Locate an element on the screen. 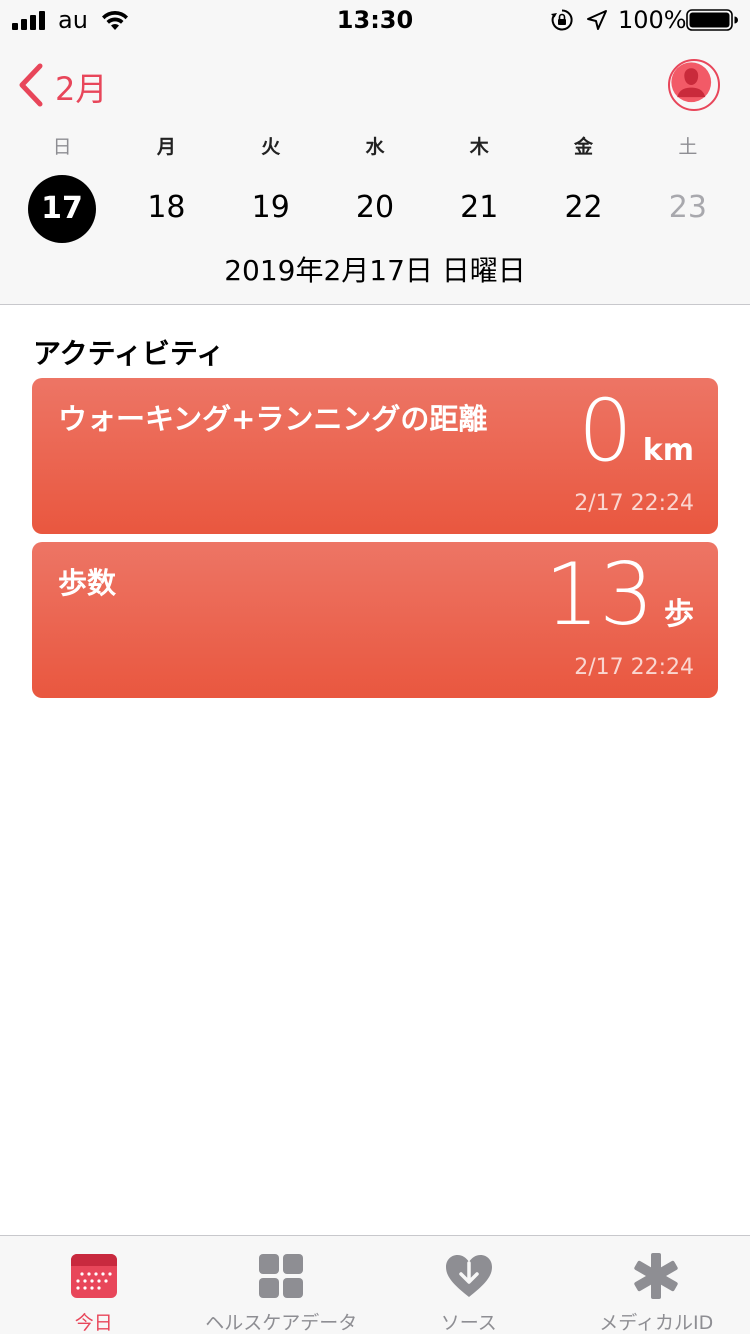 This screenshot has width=750, height=1334. date-cell-selected: 17 is located at coordinates (62, 209).